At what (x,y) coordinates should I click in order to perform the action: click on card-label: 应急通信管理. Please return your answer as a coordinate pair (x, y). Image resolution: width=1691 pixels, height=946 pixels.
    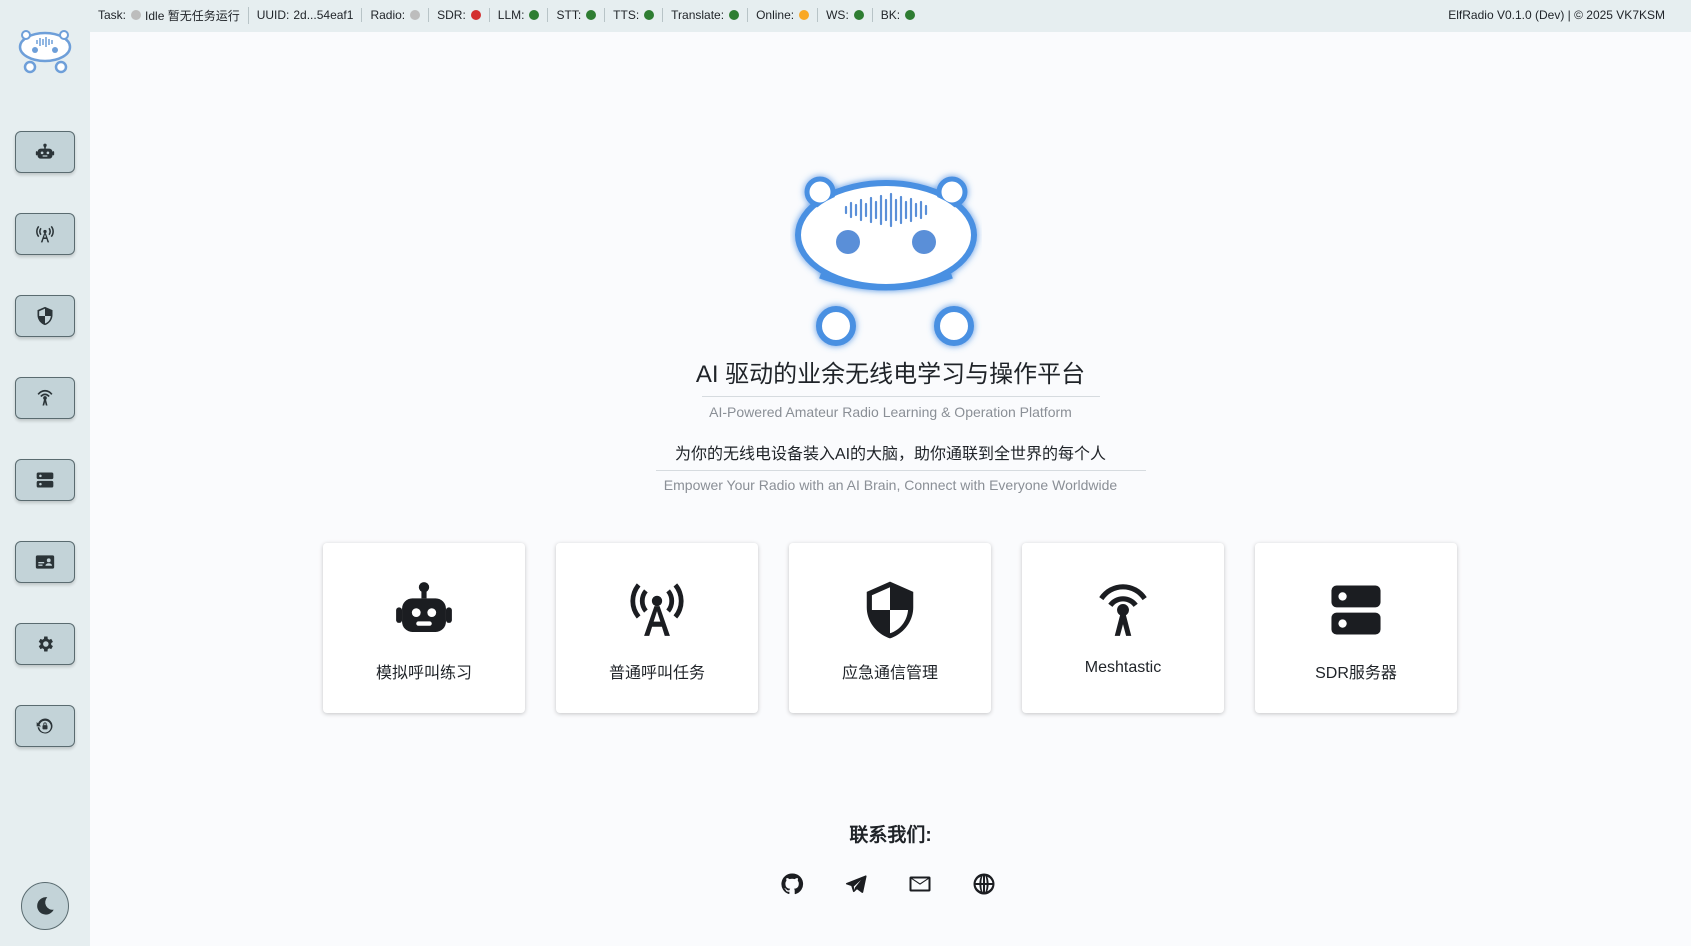
    Looking at the image, I should click on (889, 673).